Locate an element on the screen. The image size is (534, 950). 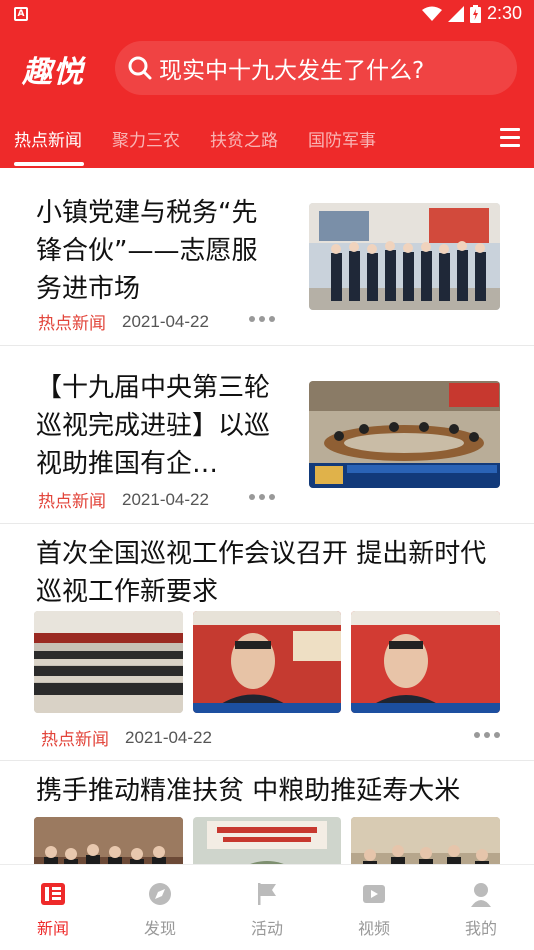
tab-poverty-alleviation: 扶贫之路 is located at coordinates (244, 138).